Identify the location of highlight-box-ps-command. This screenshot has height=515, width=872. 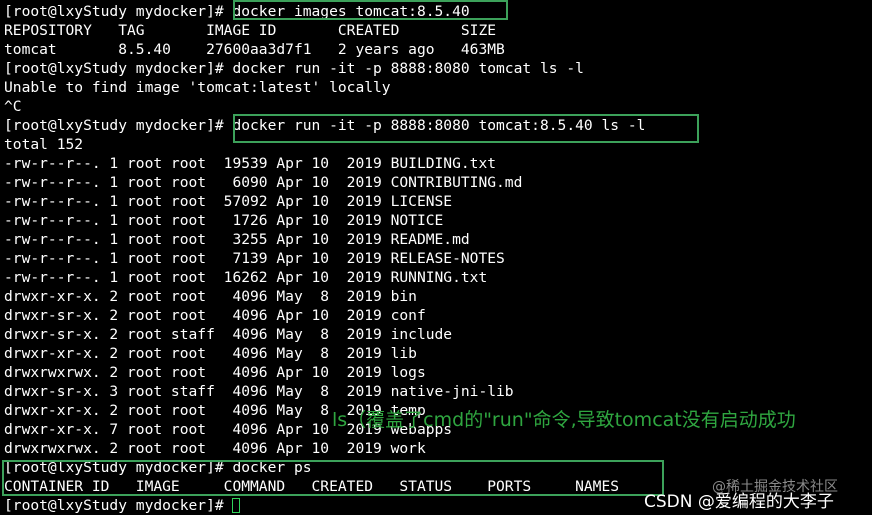
(333, 478).